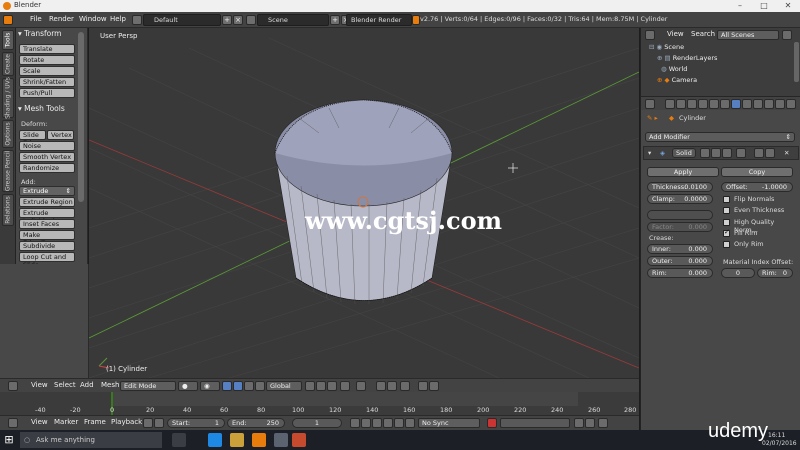  What do you see at coordinates (366, 423) in the screenshot?
I see `prev-keyframe-icon` at bounding box center [366, 423].